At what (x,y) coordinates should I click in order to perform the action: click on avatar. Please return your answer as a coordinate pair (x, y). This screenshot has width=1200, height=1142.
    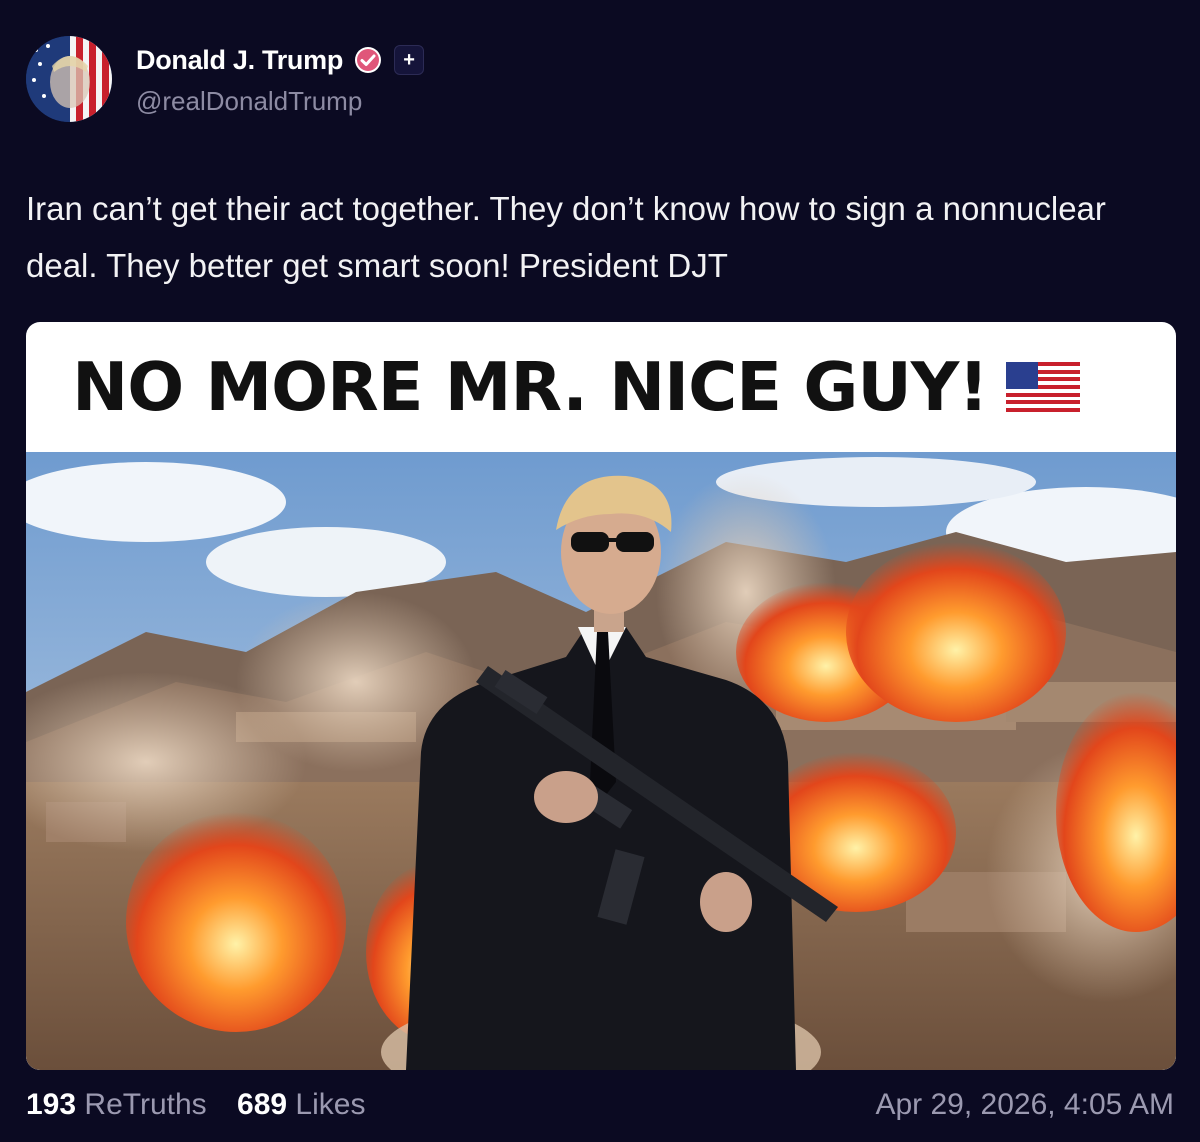
    Looking at the image, I should click on (69, 79).